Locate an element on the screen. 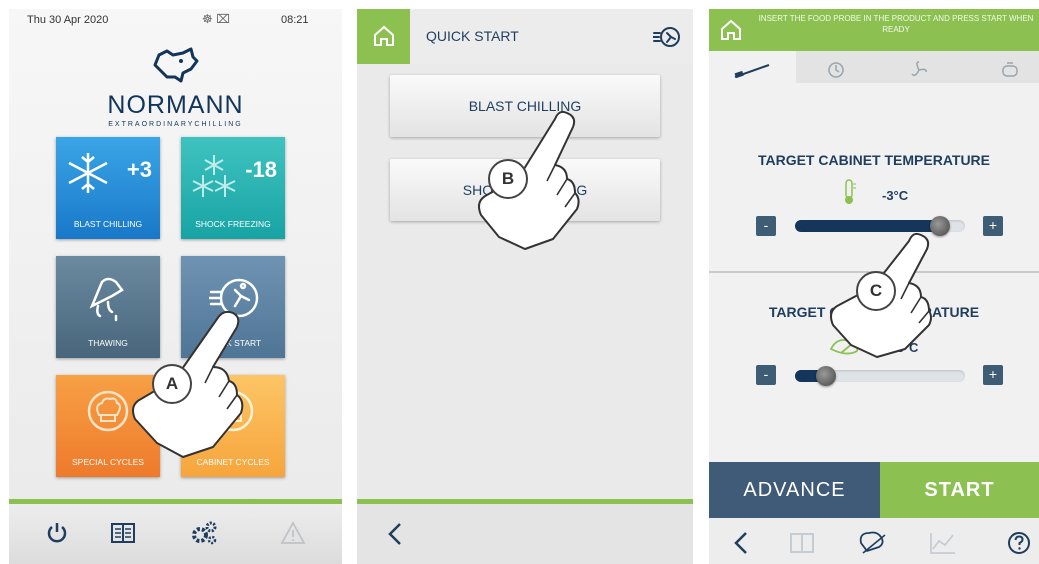 The image size is (1039, 564). power-icon is located at coordinates (57, 533).